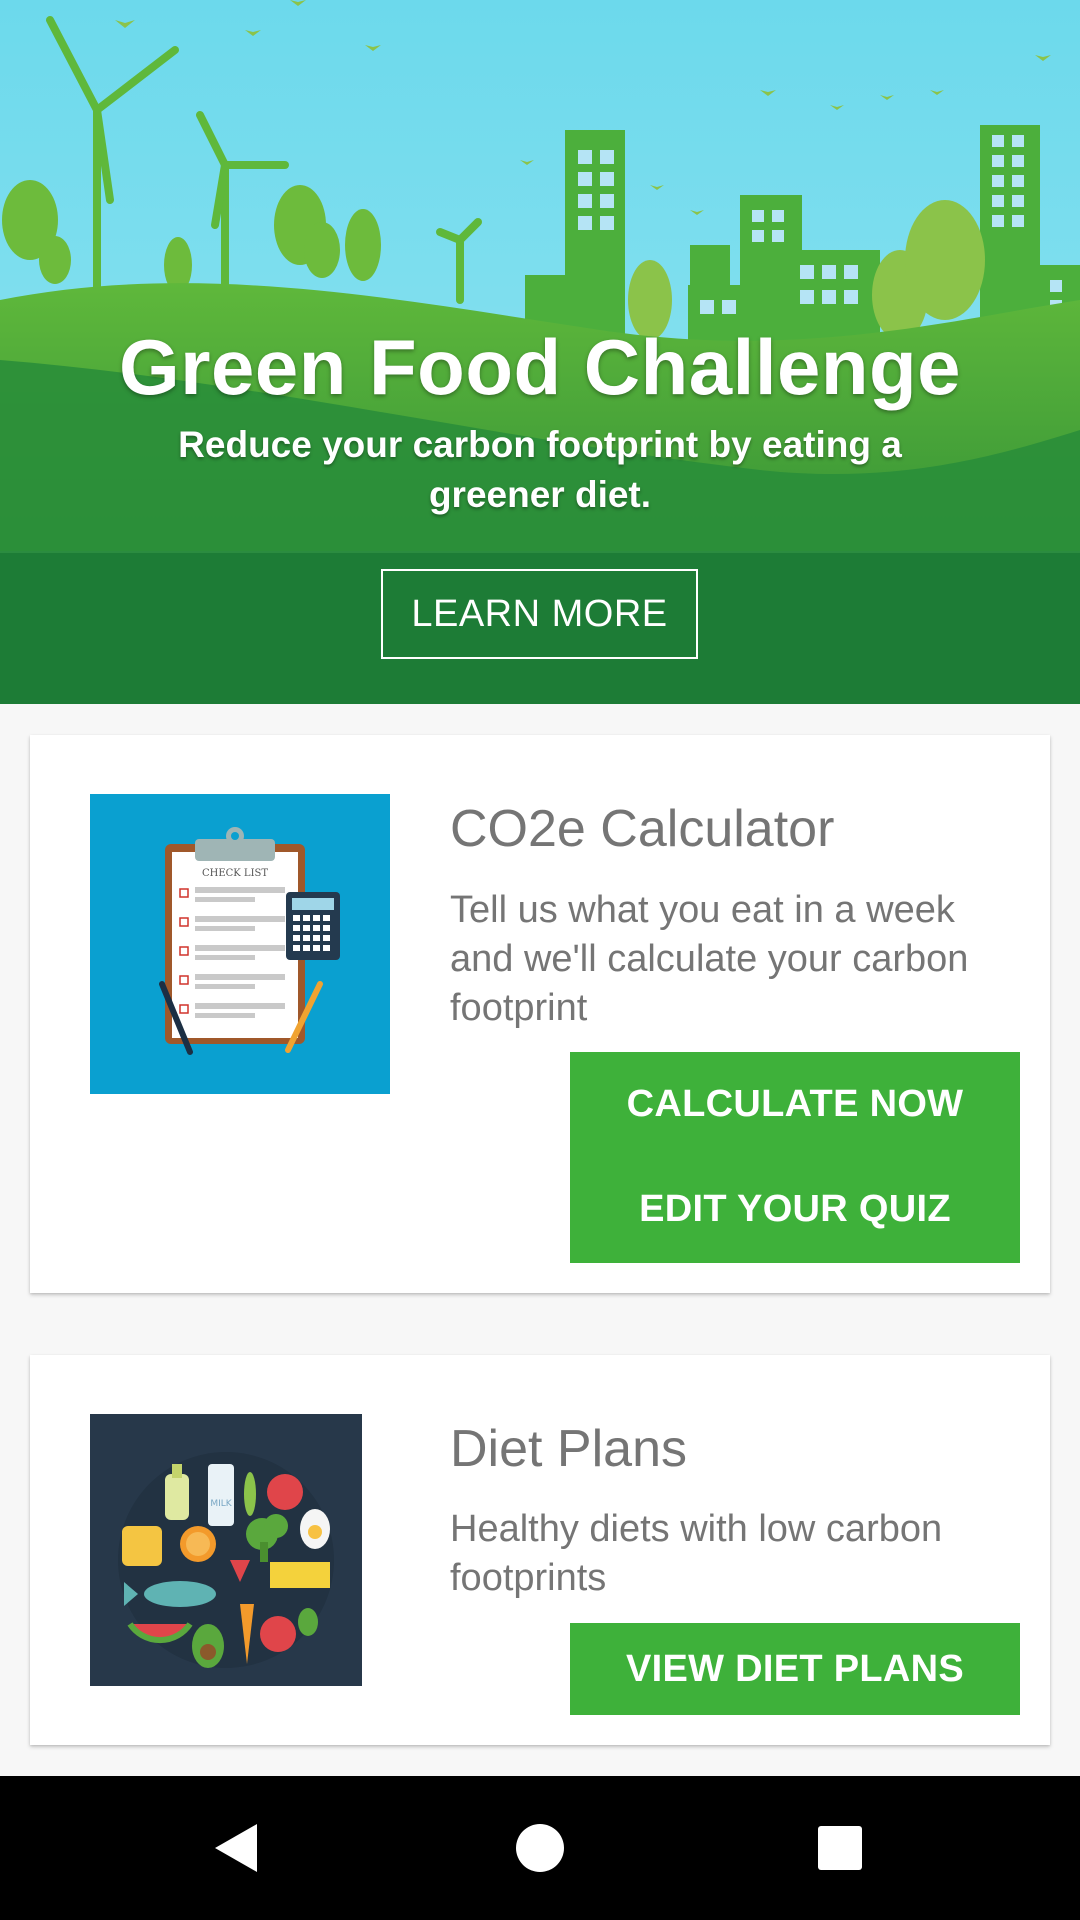  What do you see at coordinates (235, 873) in the screenshot?
I see `checklist-label: CHECK LIST` at bounding box center [235, 873].